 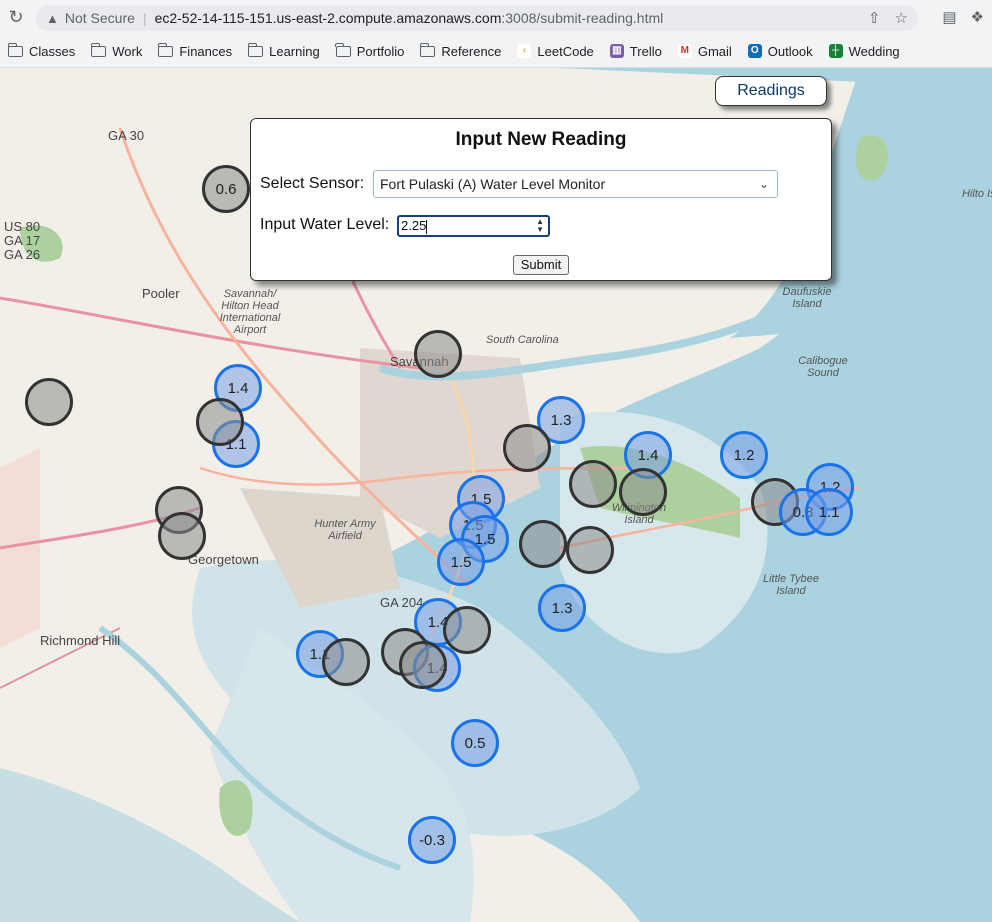 What do you see at coordinates (22, 240) in the screenshot?
I see `map-label: GA 17` at bounding box center [22, 240].